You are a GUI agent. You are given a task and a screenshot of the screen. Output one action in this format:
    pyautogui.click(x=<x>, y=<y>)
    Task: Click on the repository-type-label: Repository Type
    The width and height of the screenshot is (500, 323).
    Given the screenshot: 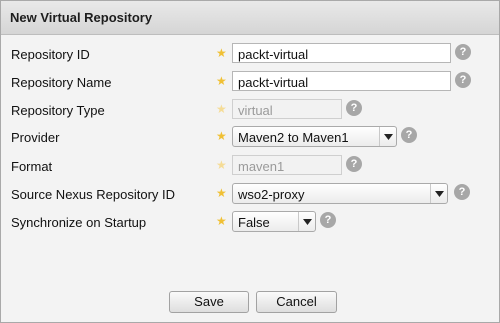 What is the action you would take?
    pyautogui.click(x=58, y=110)
    